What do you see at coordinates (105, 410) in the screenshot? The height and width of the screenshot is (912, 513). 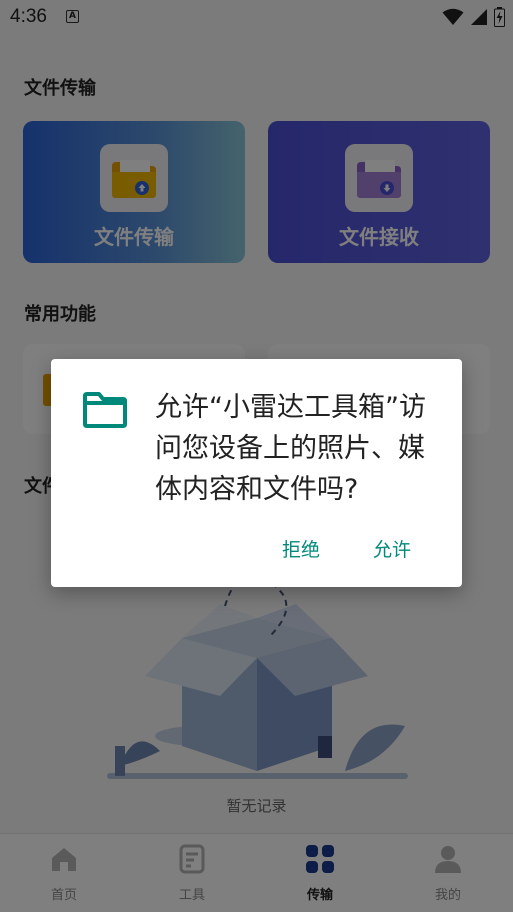 I see `folder-icon` at bounding box center [105, 410].